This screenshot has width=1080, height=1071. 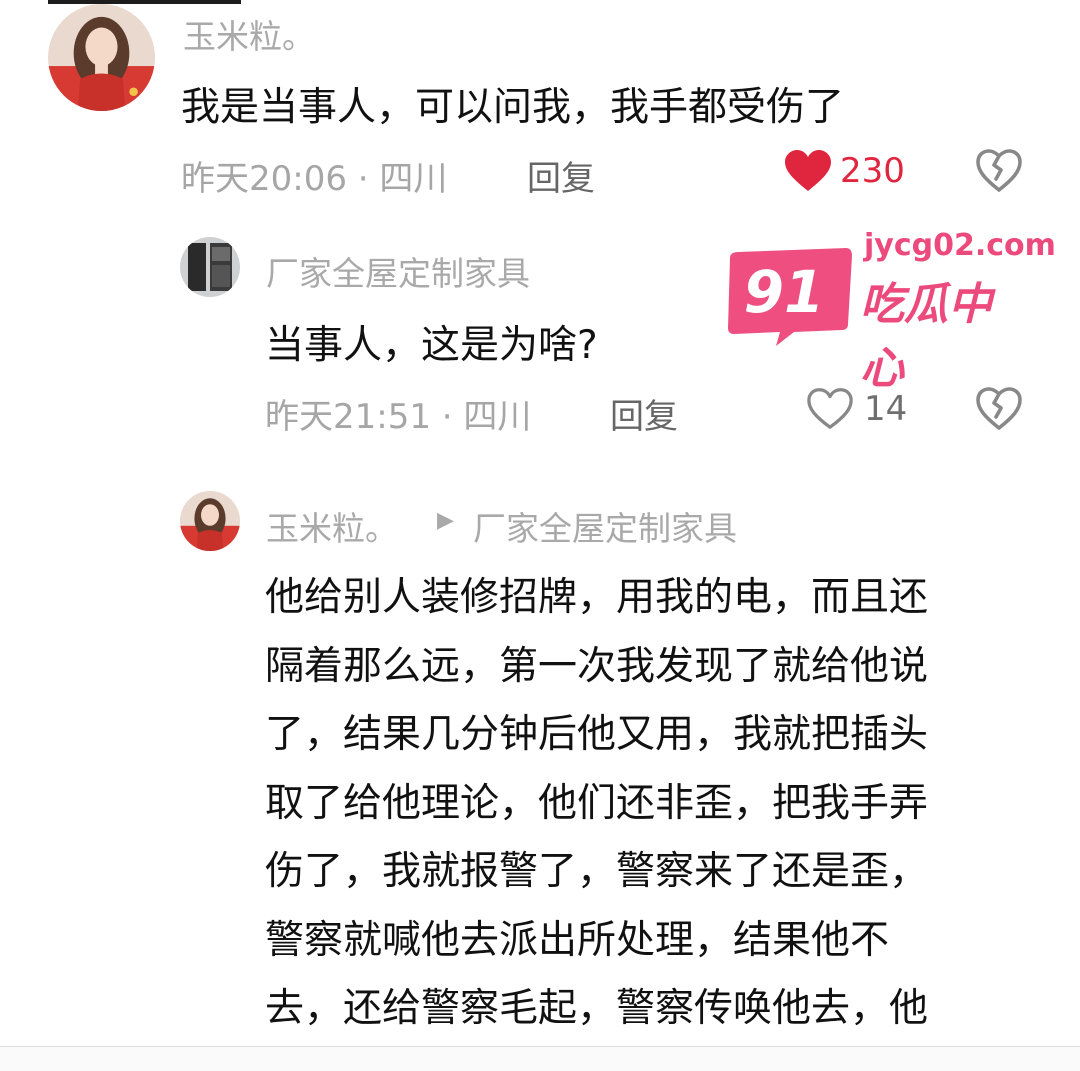 I want to click on comment-meta: 昨天21:51 · 四川, so click(x=398, y=417).